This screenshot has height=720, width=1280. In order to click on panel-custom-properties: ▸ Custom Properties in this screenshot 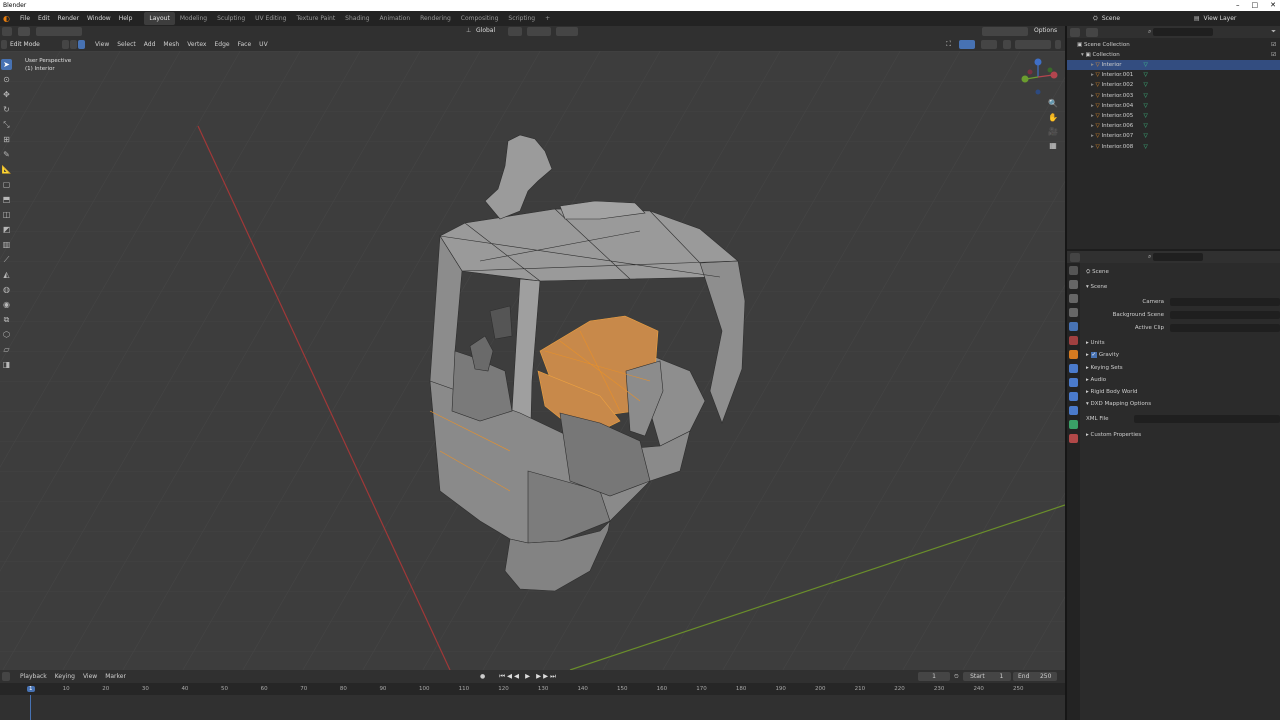, I will do `click(1113, 435)`.